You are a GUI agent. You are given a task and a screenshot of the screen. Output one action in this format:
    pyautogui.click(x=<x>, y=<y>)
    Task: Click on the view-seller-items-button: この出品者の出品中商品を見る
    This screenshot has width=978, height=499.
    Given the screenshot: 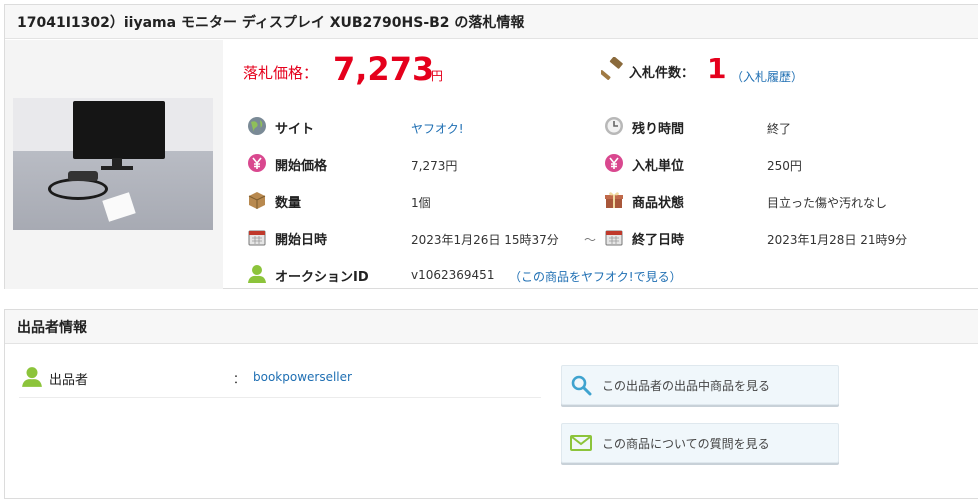 What is the action you would take?
    pyautogui.click(x=700, y=385)
    